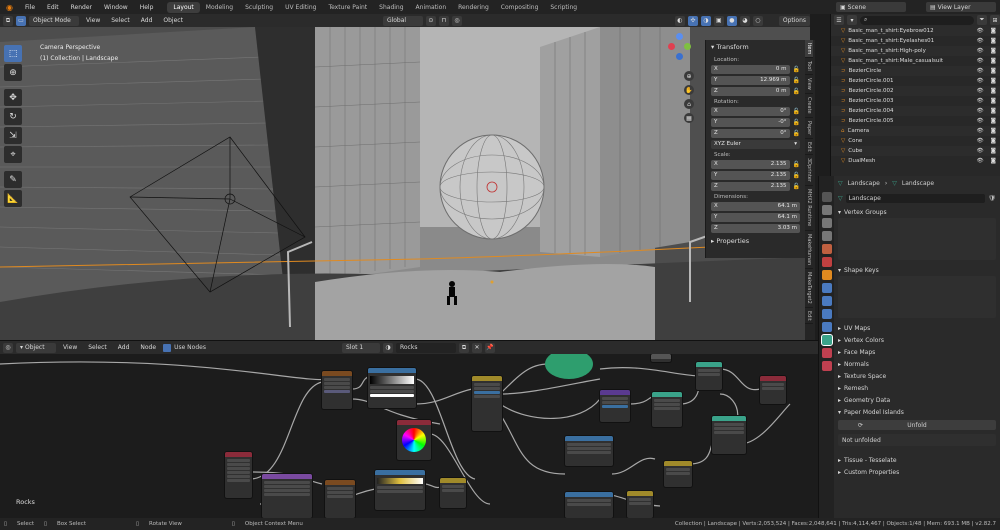 Image resolution: width=1000 pixels, height=530 pixels. I want to click on zoom-icon: ⊕, so click(689, 76).